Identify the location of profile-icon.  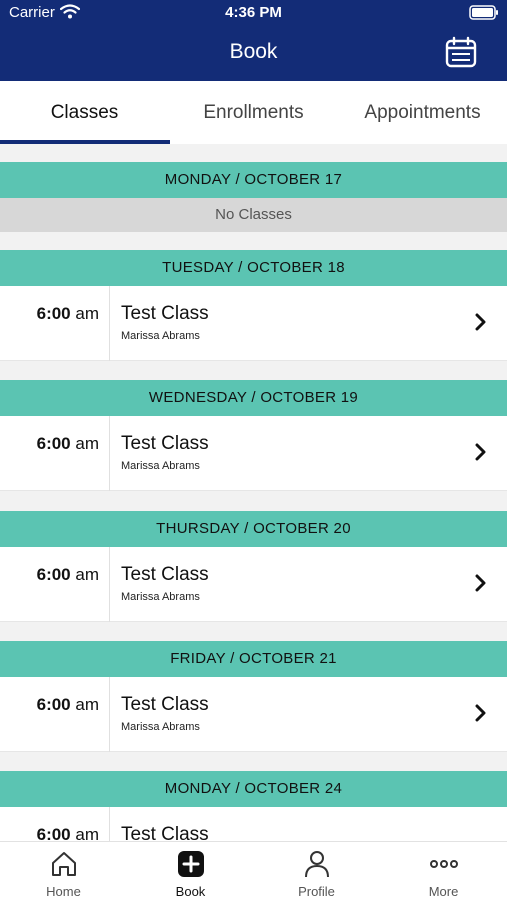
(316, 864).